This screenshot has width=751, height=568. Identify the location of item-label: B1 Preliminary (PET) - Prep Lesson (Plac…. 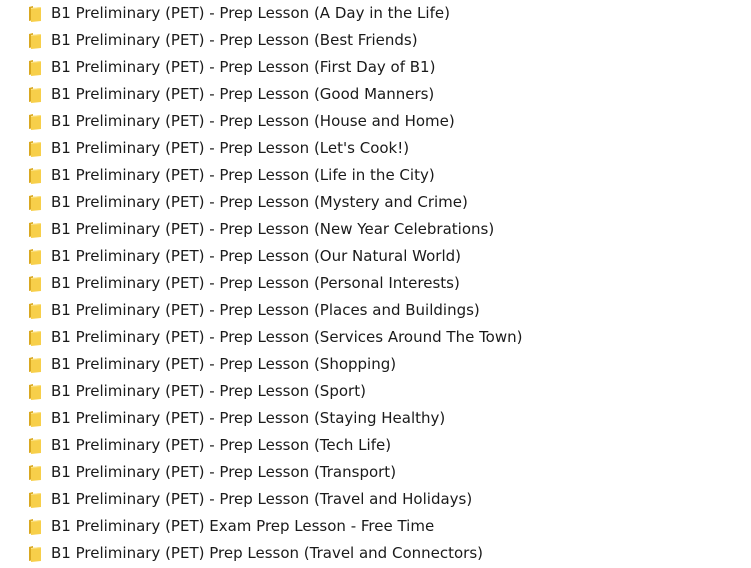
(265, 310).